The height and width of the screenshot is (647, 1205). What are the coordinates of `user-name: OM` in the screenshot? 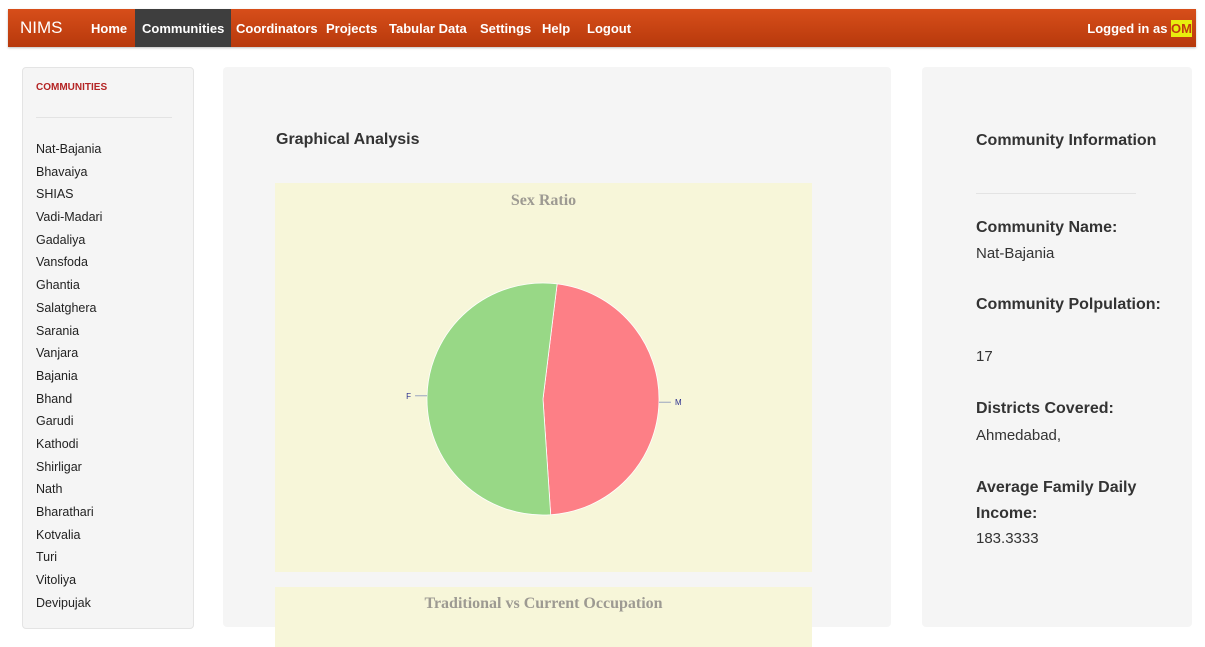 It's located at (1181, 28).